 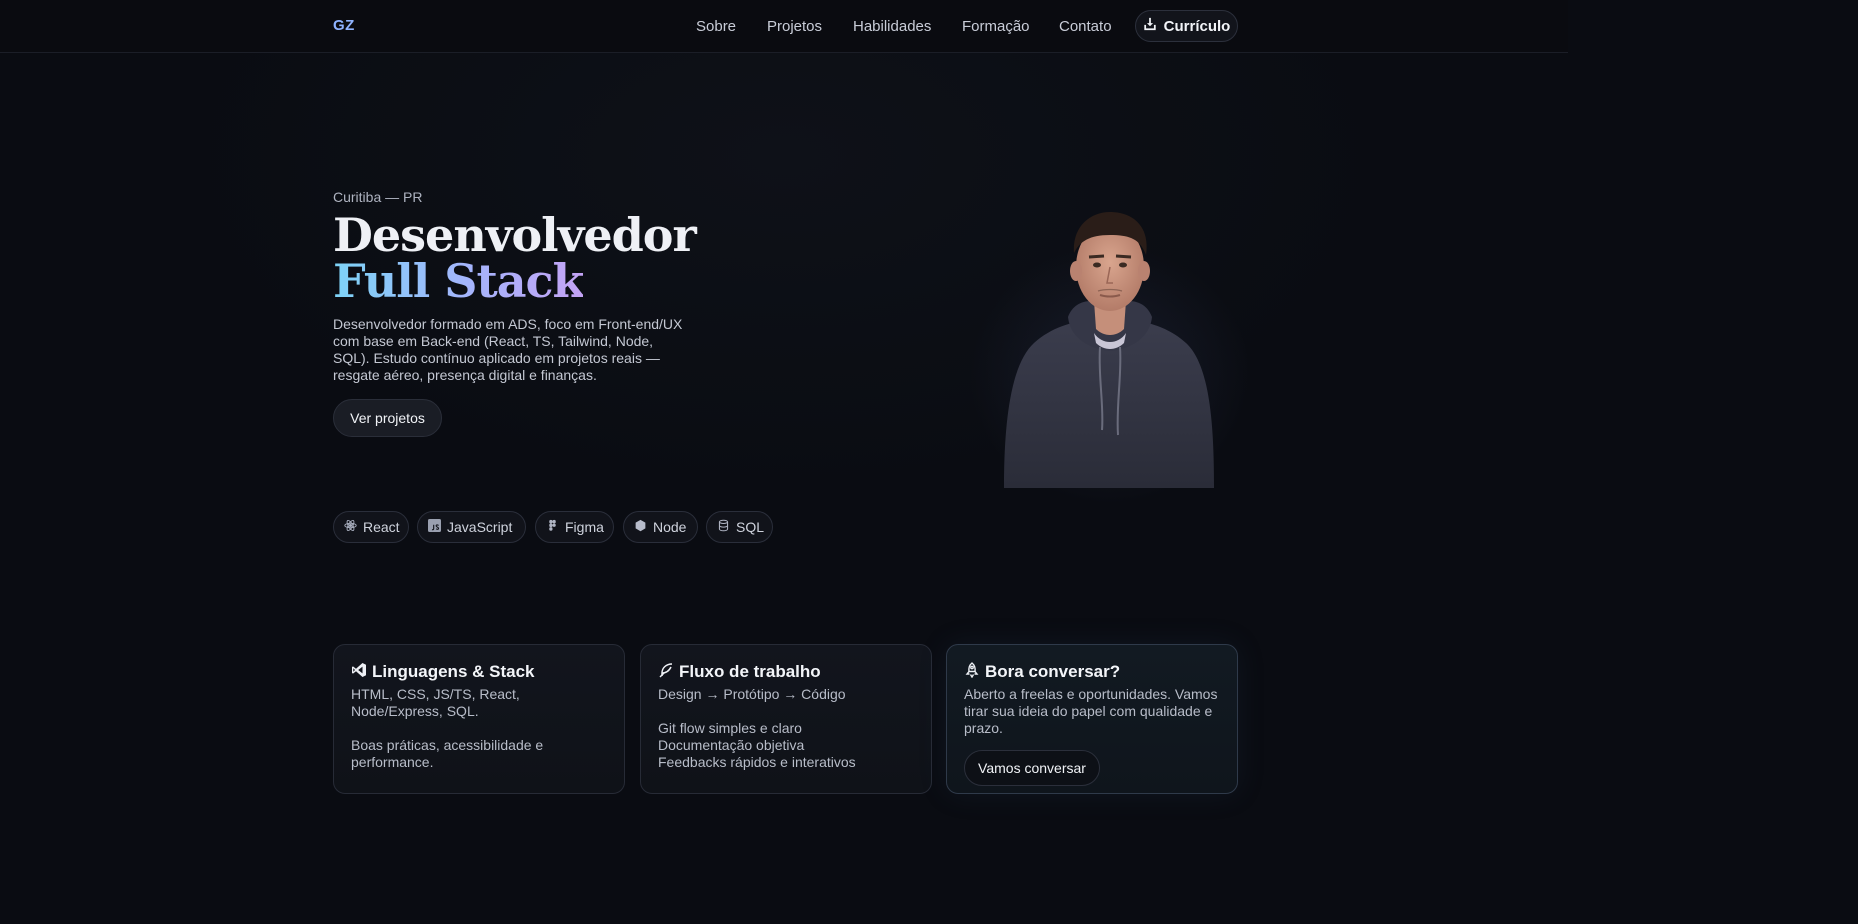 I want to click on chip-javascript: JavaScript, so click(x=471, y=527).